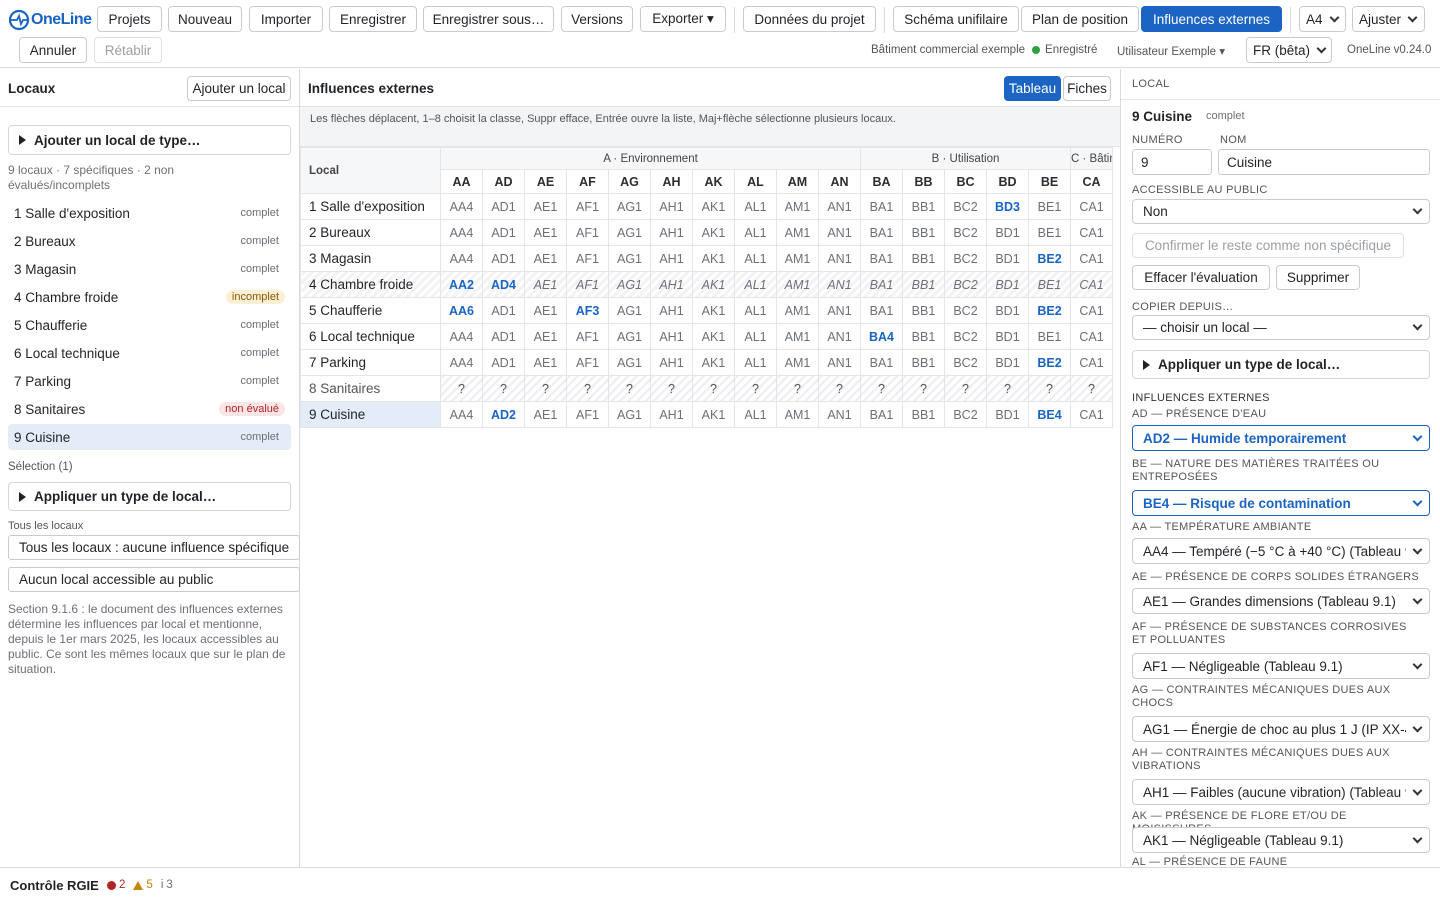  Describe the element at coordinates (370, 232) in the screenshot. I see `row-room-name: 2 Bureaux` at that location.